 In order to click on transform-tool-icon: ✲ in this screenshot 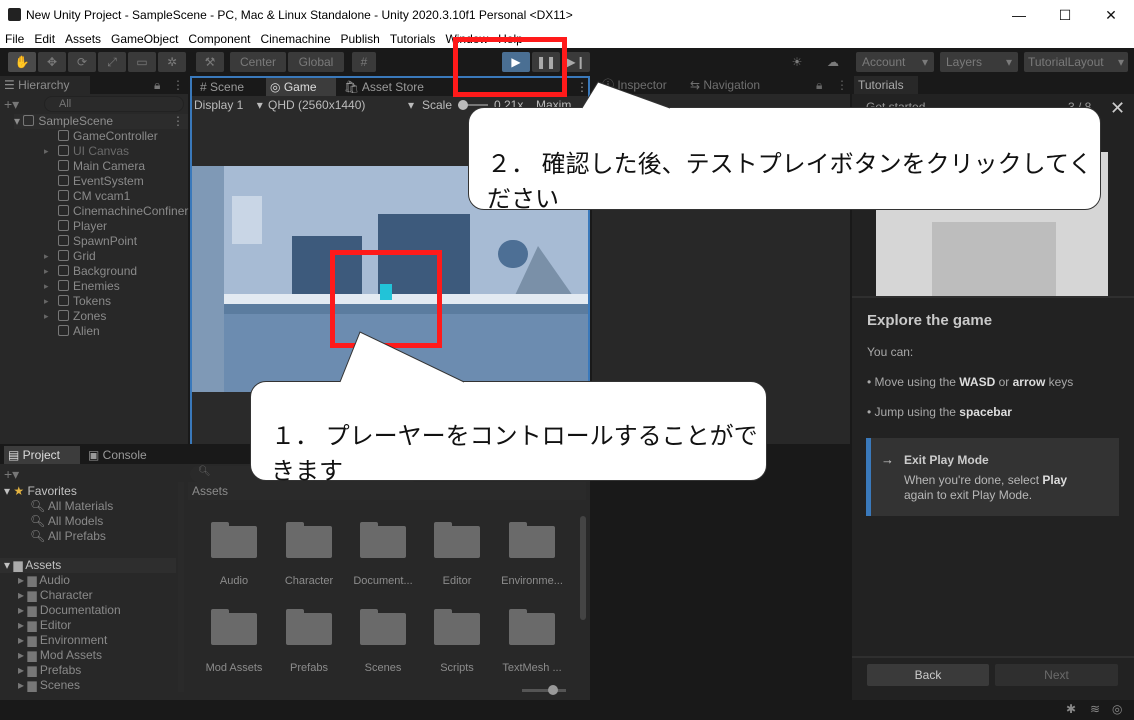, I will do `click(172, 62)`.